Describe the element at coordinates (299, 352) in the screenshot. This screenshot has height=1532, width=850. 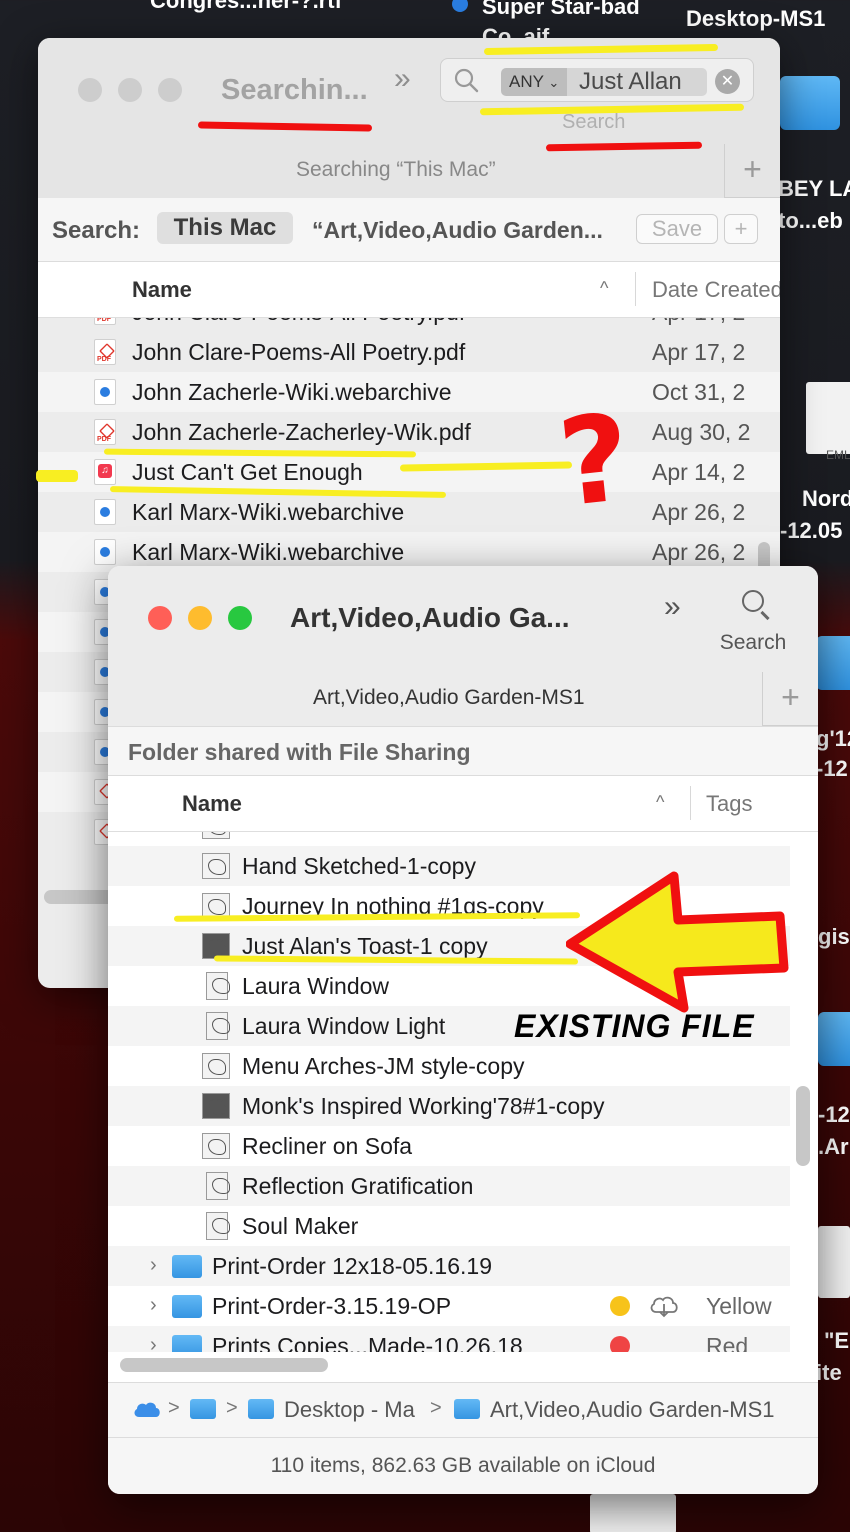
I see `file-name: John Clare-Poems-All Poetry.pdf` at that location.